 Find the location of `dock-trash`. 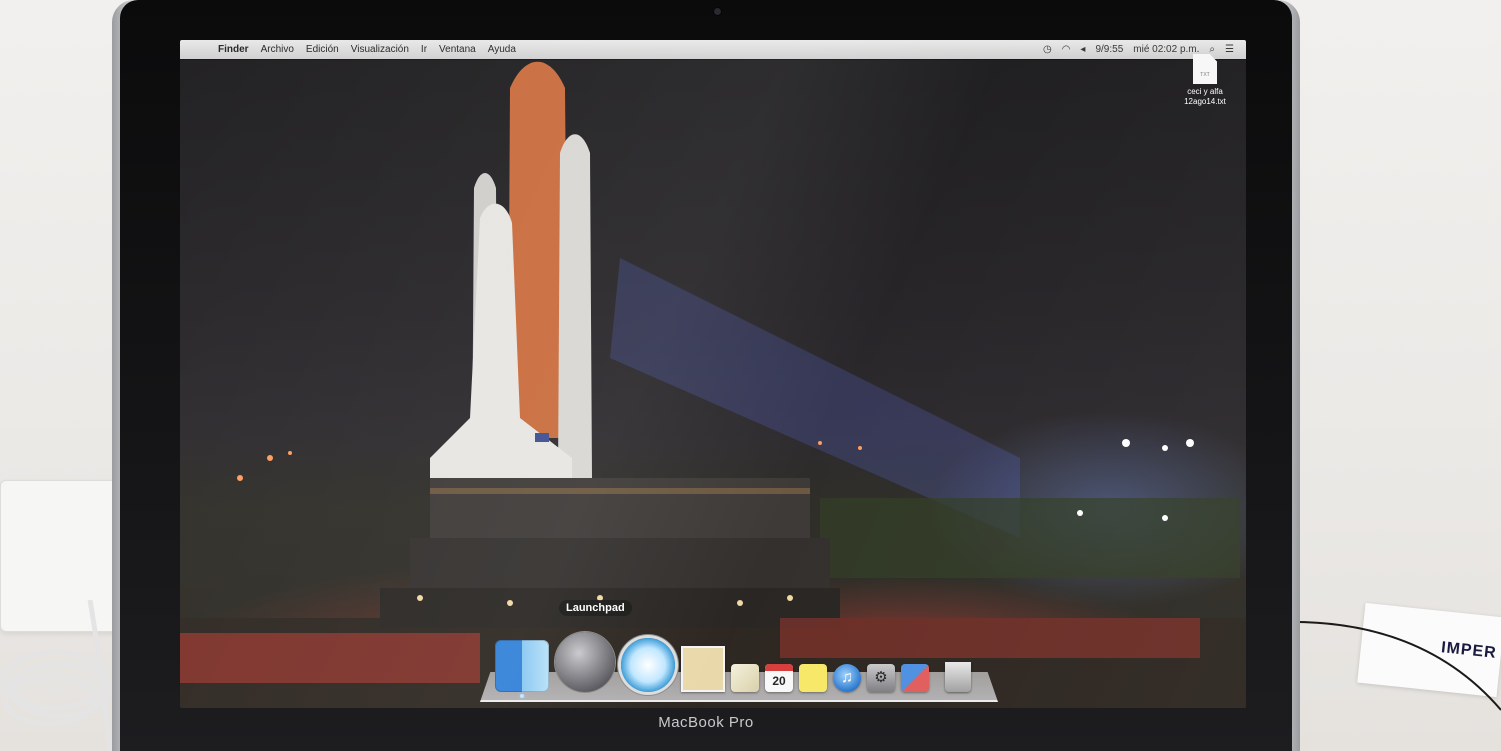

dock-trash is located at coordinates (958, 677).